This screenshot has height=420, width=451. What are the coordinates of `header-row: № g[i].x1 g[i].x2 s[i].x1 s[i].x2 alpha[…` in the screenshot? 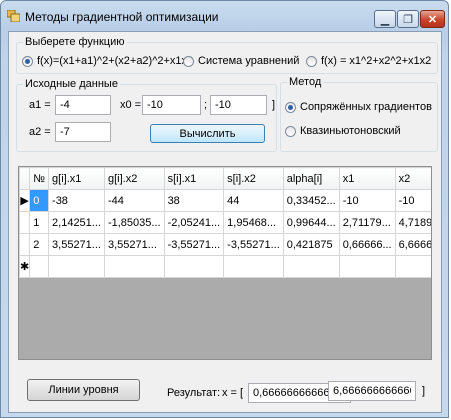 It's located at (225, 178).